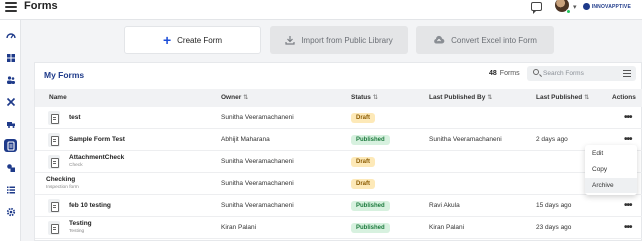 This screenshot has height=241, width=642. I want to click on forms-icon, so click(10, 145).